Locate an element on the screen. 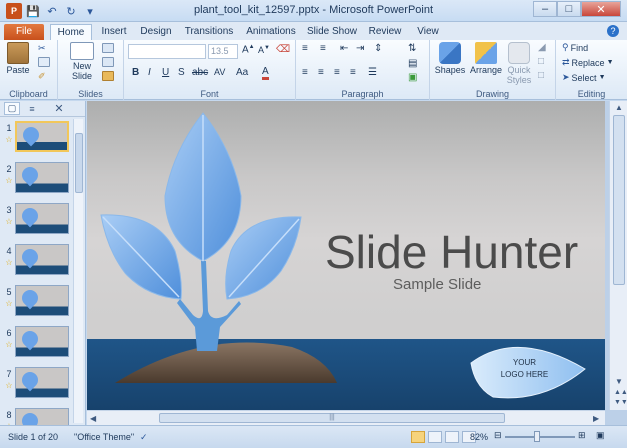 This screenshot has height=448, width=627. scroll-left-icon: ◀ is located at coordinates (93, 418).